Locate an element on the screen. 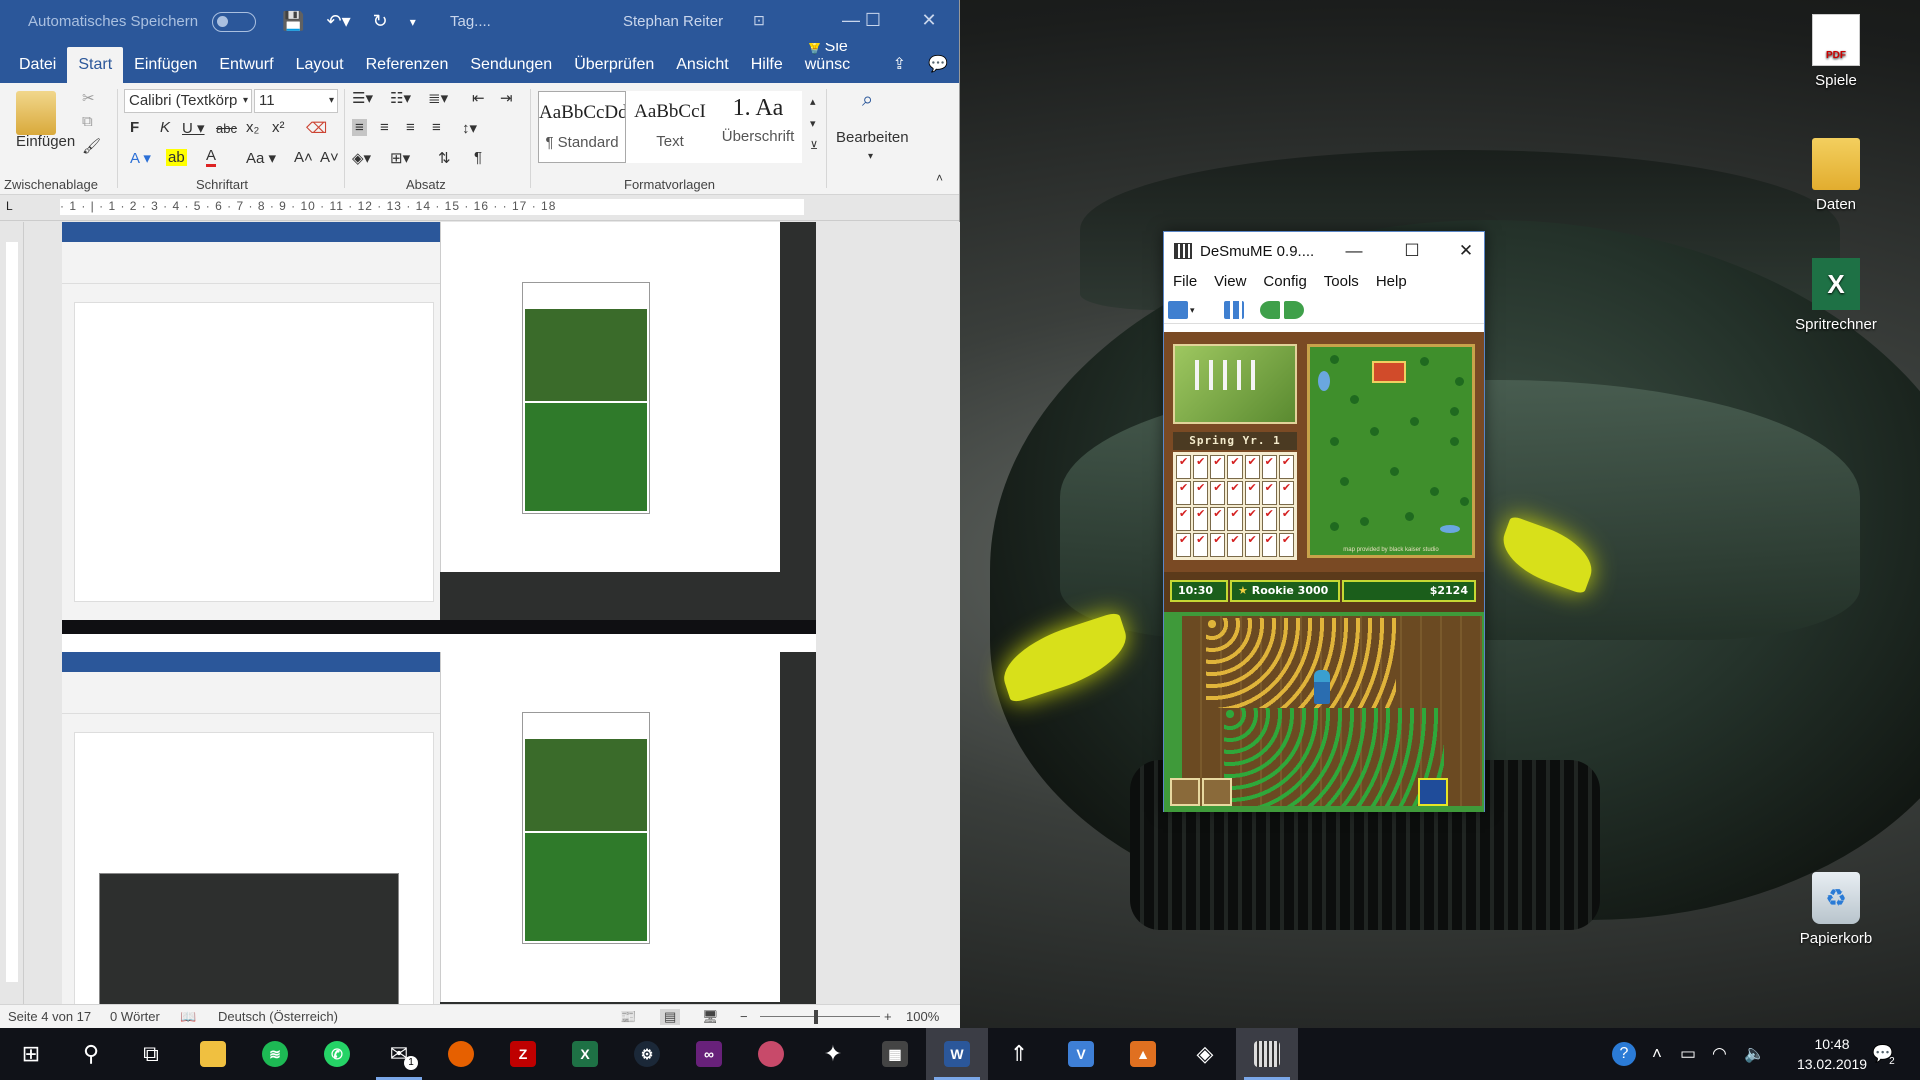 Image resolution: width=1920 pixels, height=1080 pixels. action-center-button: 💬 2 is located at coordinates (1883, 1054).